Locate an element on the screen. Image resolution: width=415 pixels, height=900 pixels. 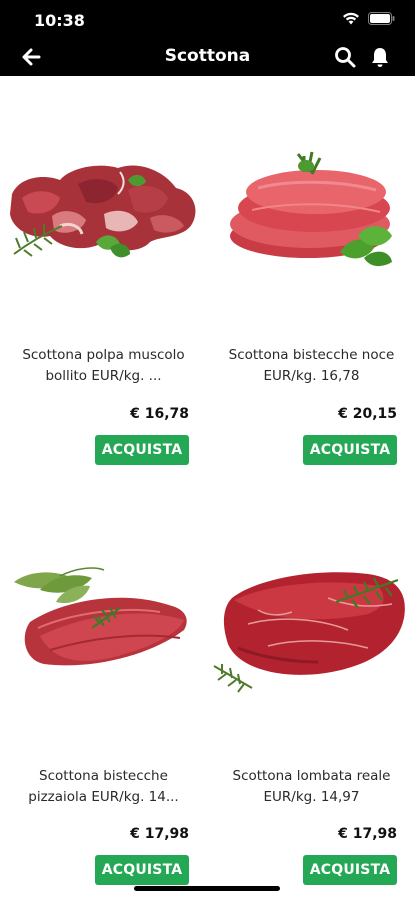
battery-icon is located at coordinates (381, 18).